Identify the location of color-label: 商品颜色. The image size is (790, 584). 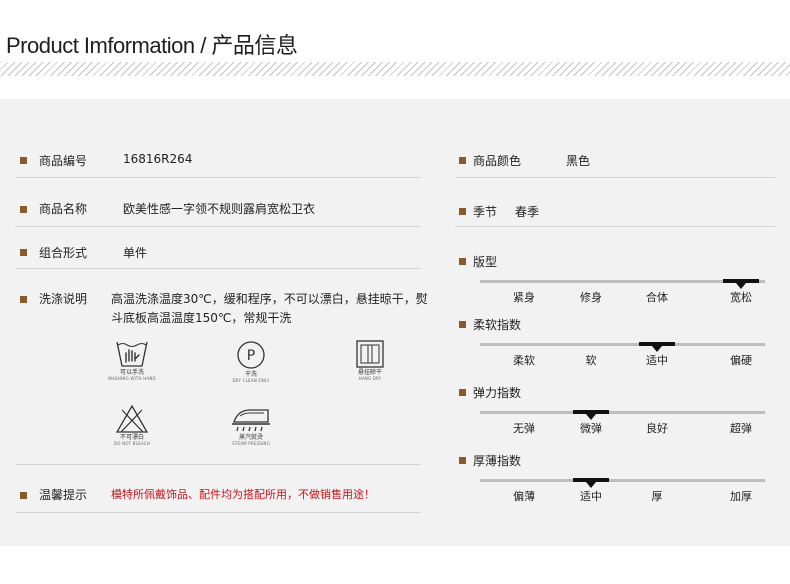
(497, 161).